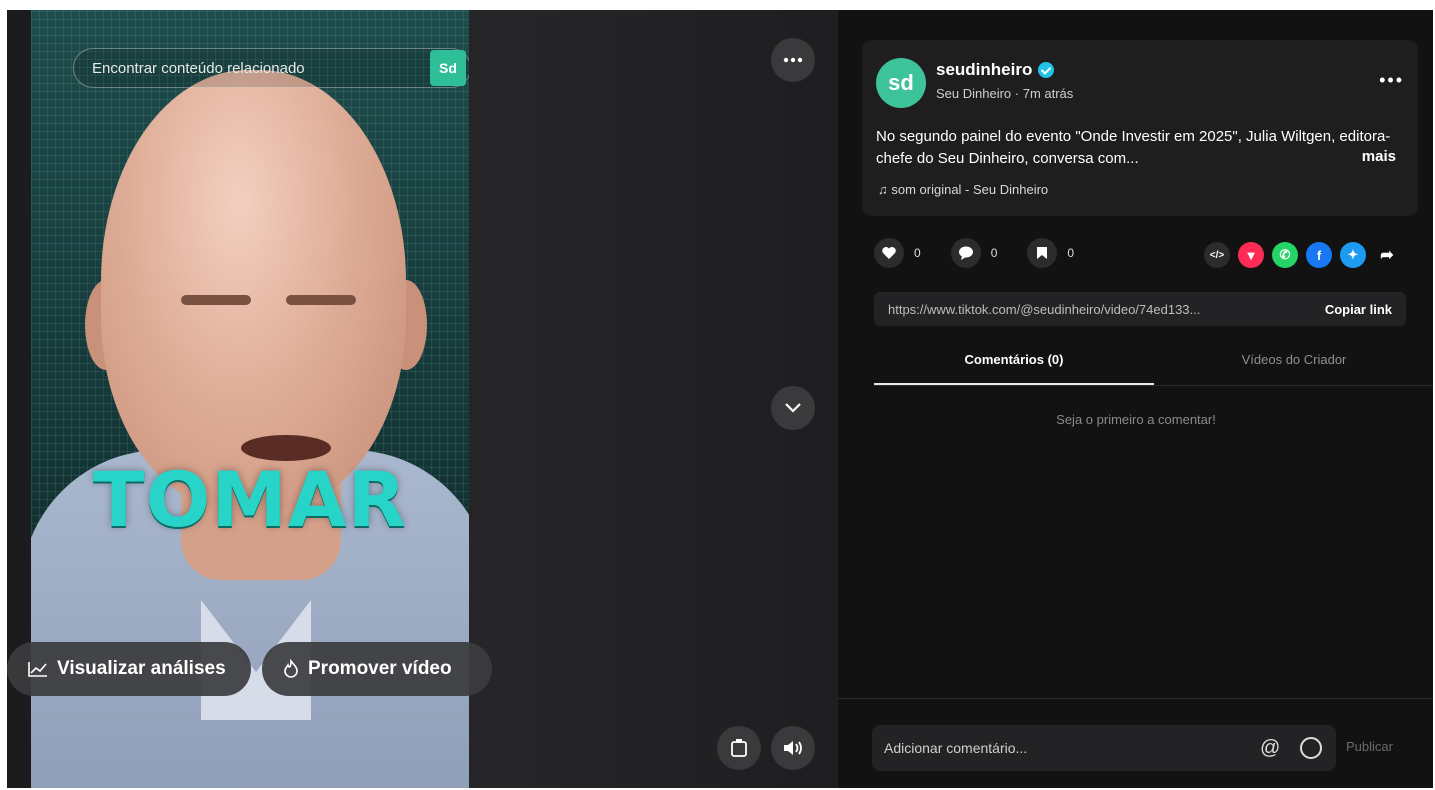  Describe the element at coordinates (1353, 255) in the screenshot. I see `twitter-icon: ✦` at that location.